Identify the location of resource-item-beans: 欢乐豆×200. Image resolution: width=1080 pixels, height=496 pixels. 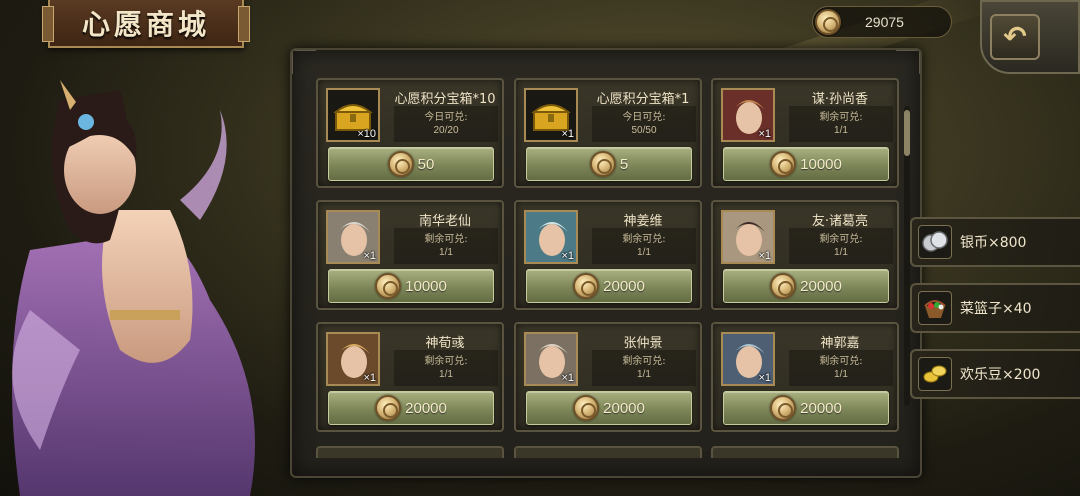
(995, 374).